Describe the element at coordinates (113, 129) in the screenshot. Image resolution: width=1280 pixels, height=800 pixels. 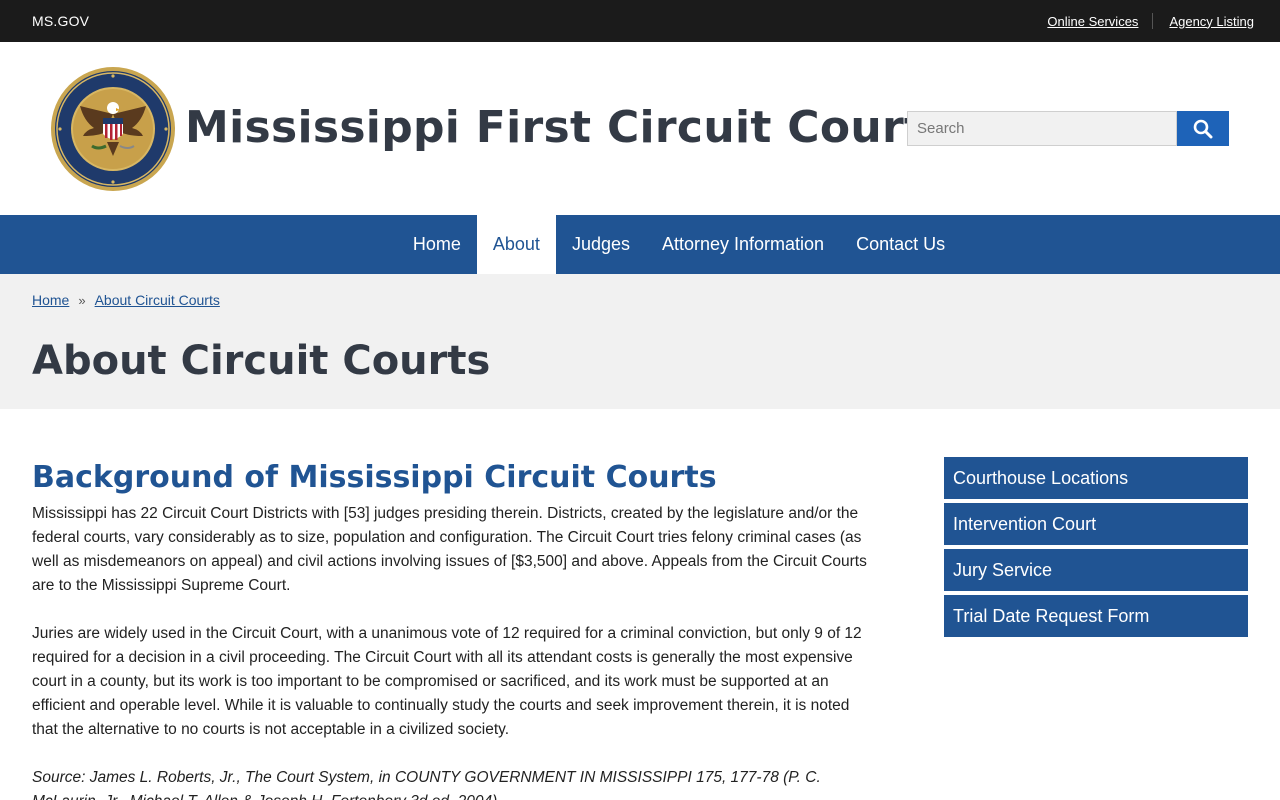
I see `state-seal-icon` at that location.